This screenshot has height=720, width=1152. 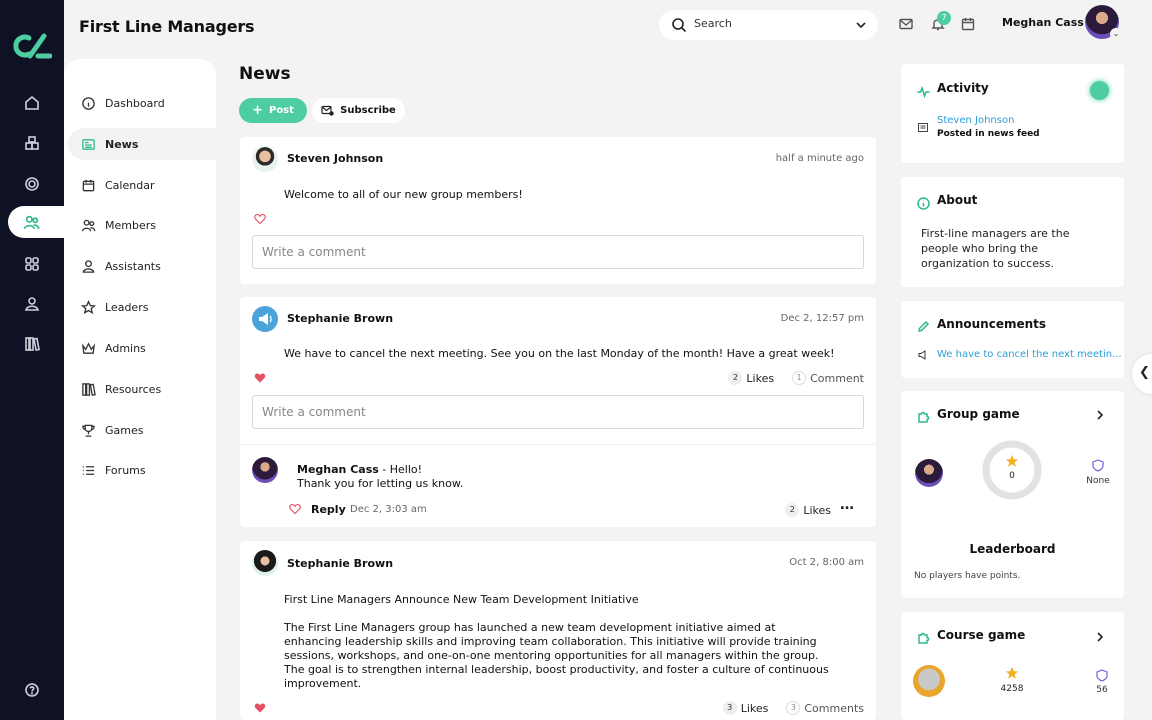 I want to click on reply-line-2: Thank you for letting us know., so click(x=380, y=483).